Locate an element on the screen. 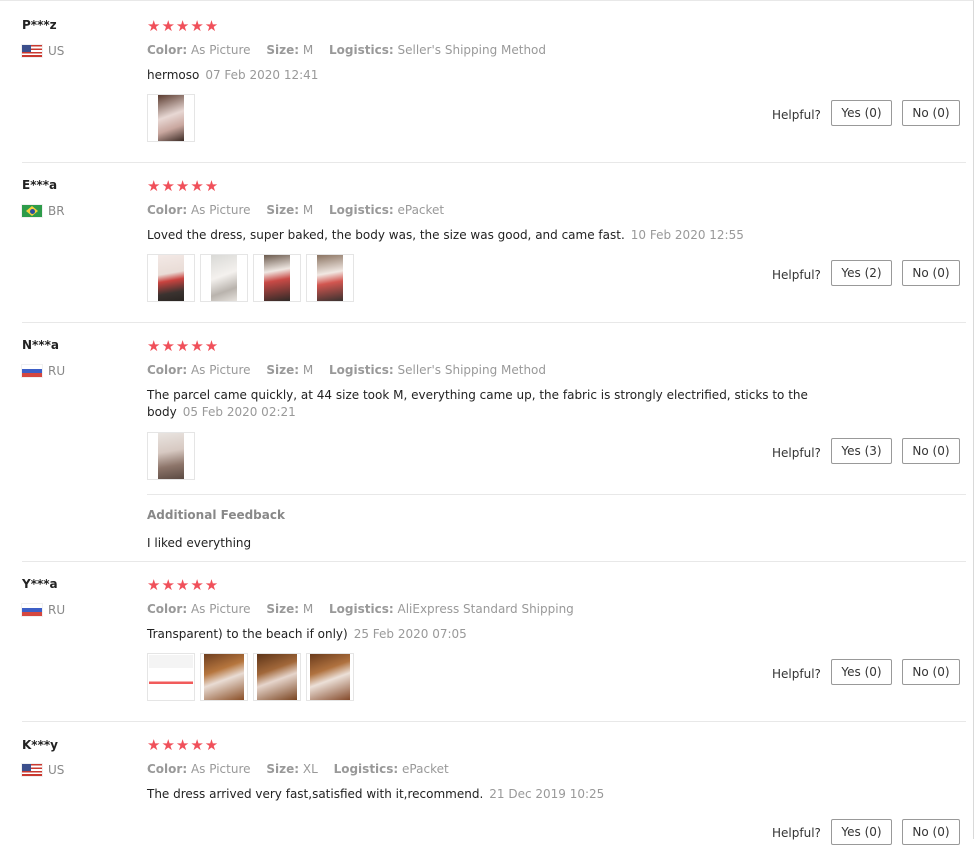 The height and width of the screenshot is (845, 974). country-code: BR is located at coordinates (56, 211).